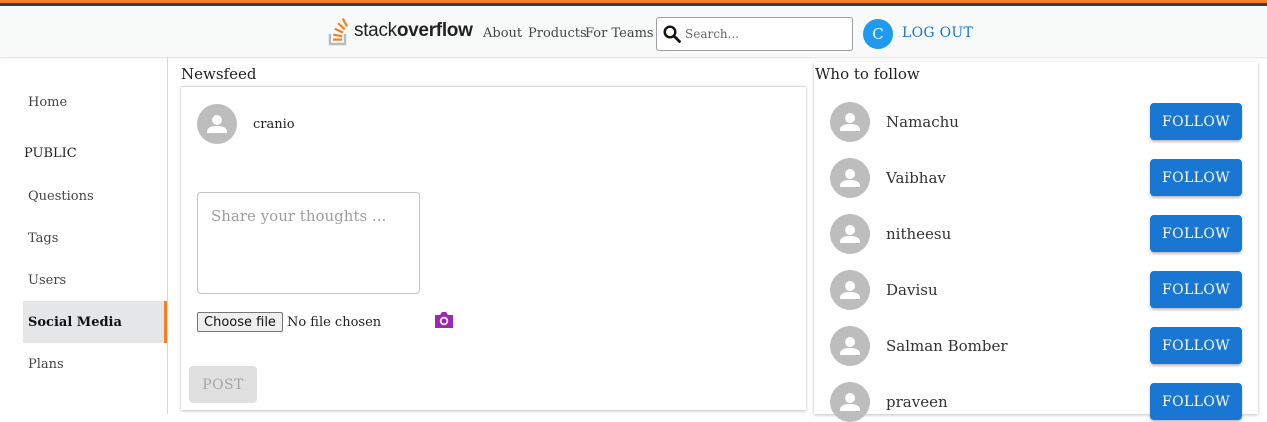  Describe the element at coordinates (919, 234) in the screenshot. I see `suggestion-name: nitheesu` at that location.